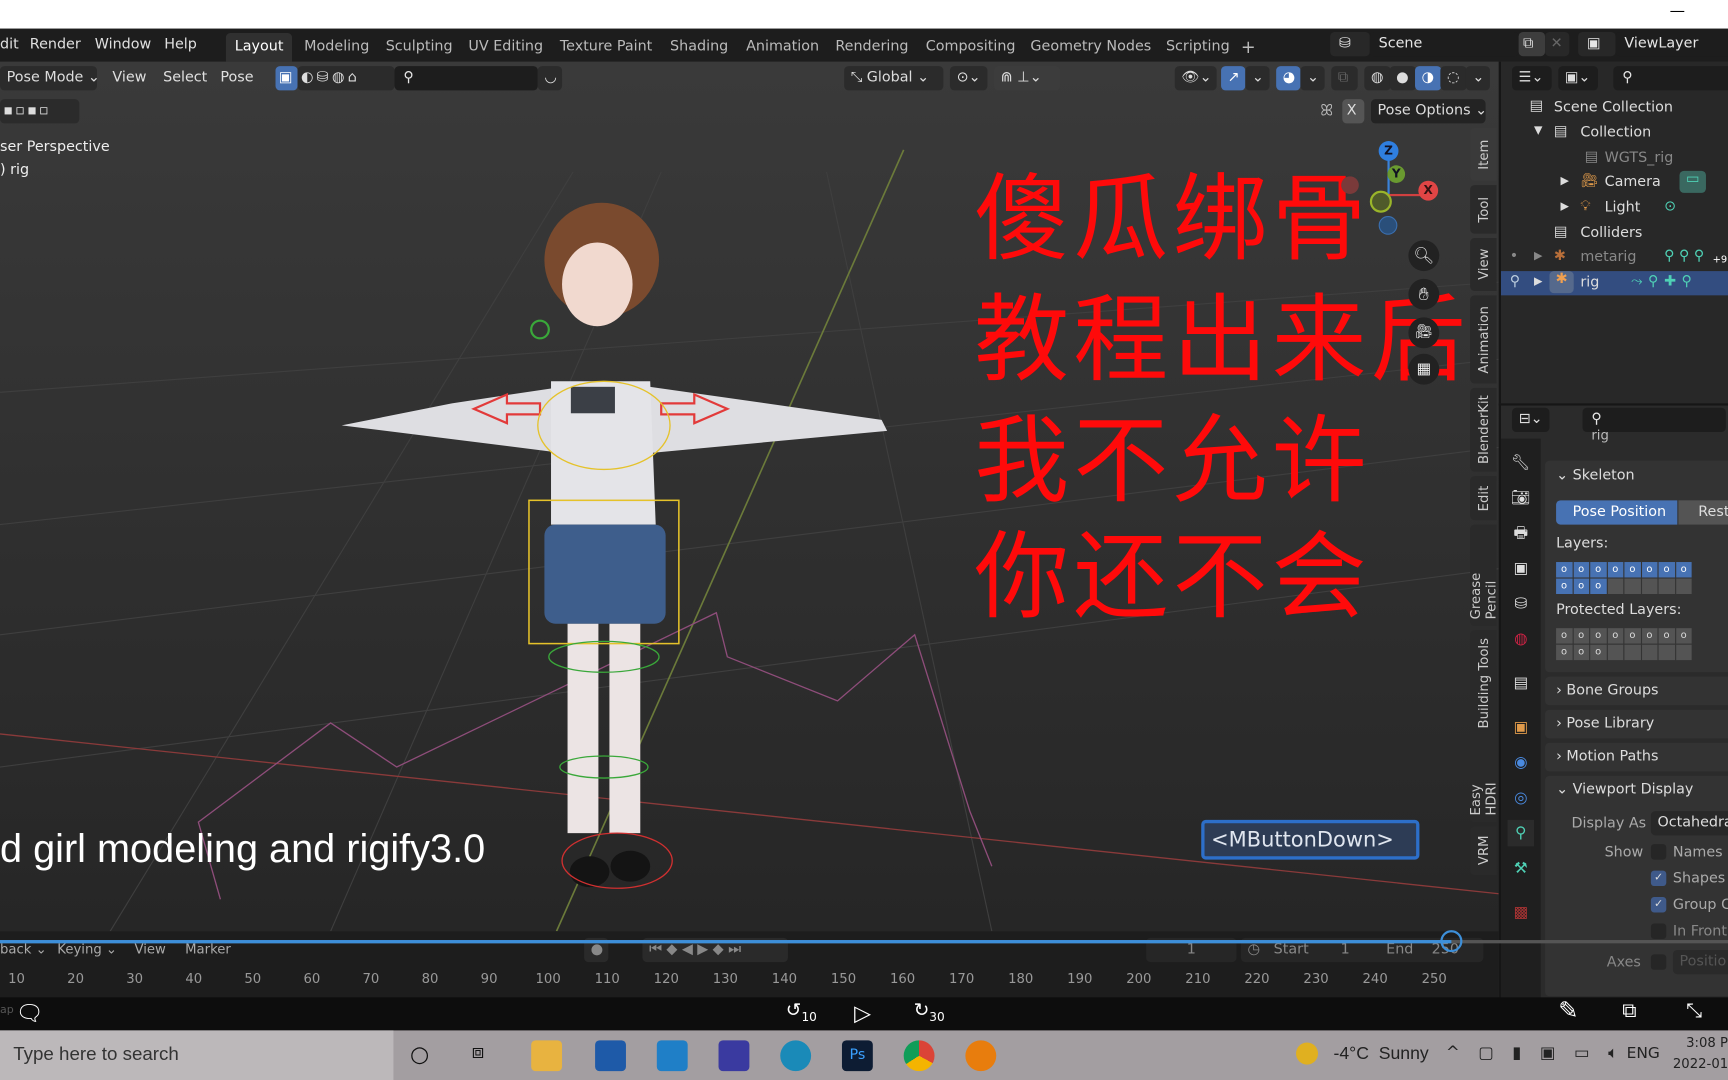  Describe the element at coordinates (1483, 429) in the screenshot. I see `sidebar-tab-blenderkit: BlenderKit` at that location.